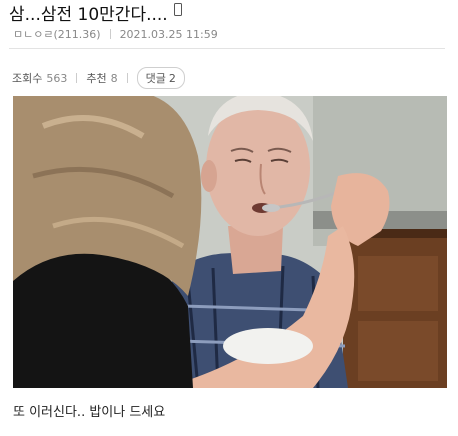 The image size is (458, 436). What do you see at coordinates (177, 9) in the screenshot?
I see `mobile-phone-icon` at bounding box center [177, 9].